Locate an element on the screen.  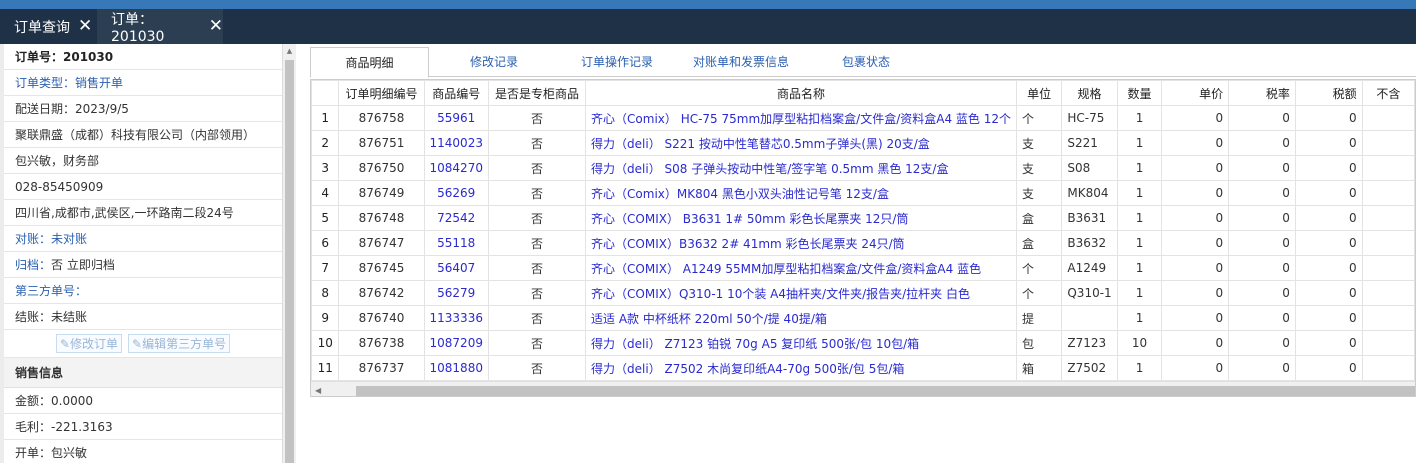
col-qty-header: 数量 is located at coordinates (1139, 93).